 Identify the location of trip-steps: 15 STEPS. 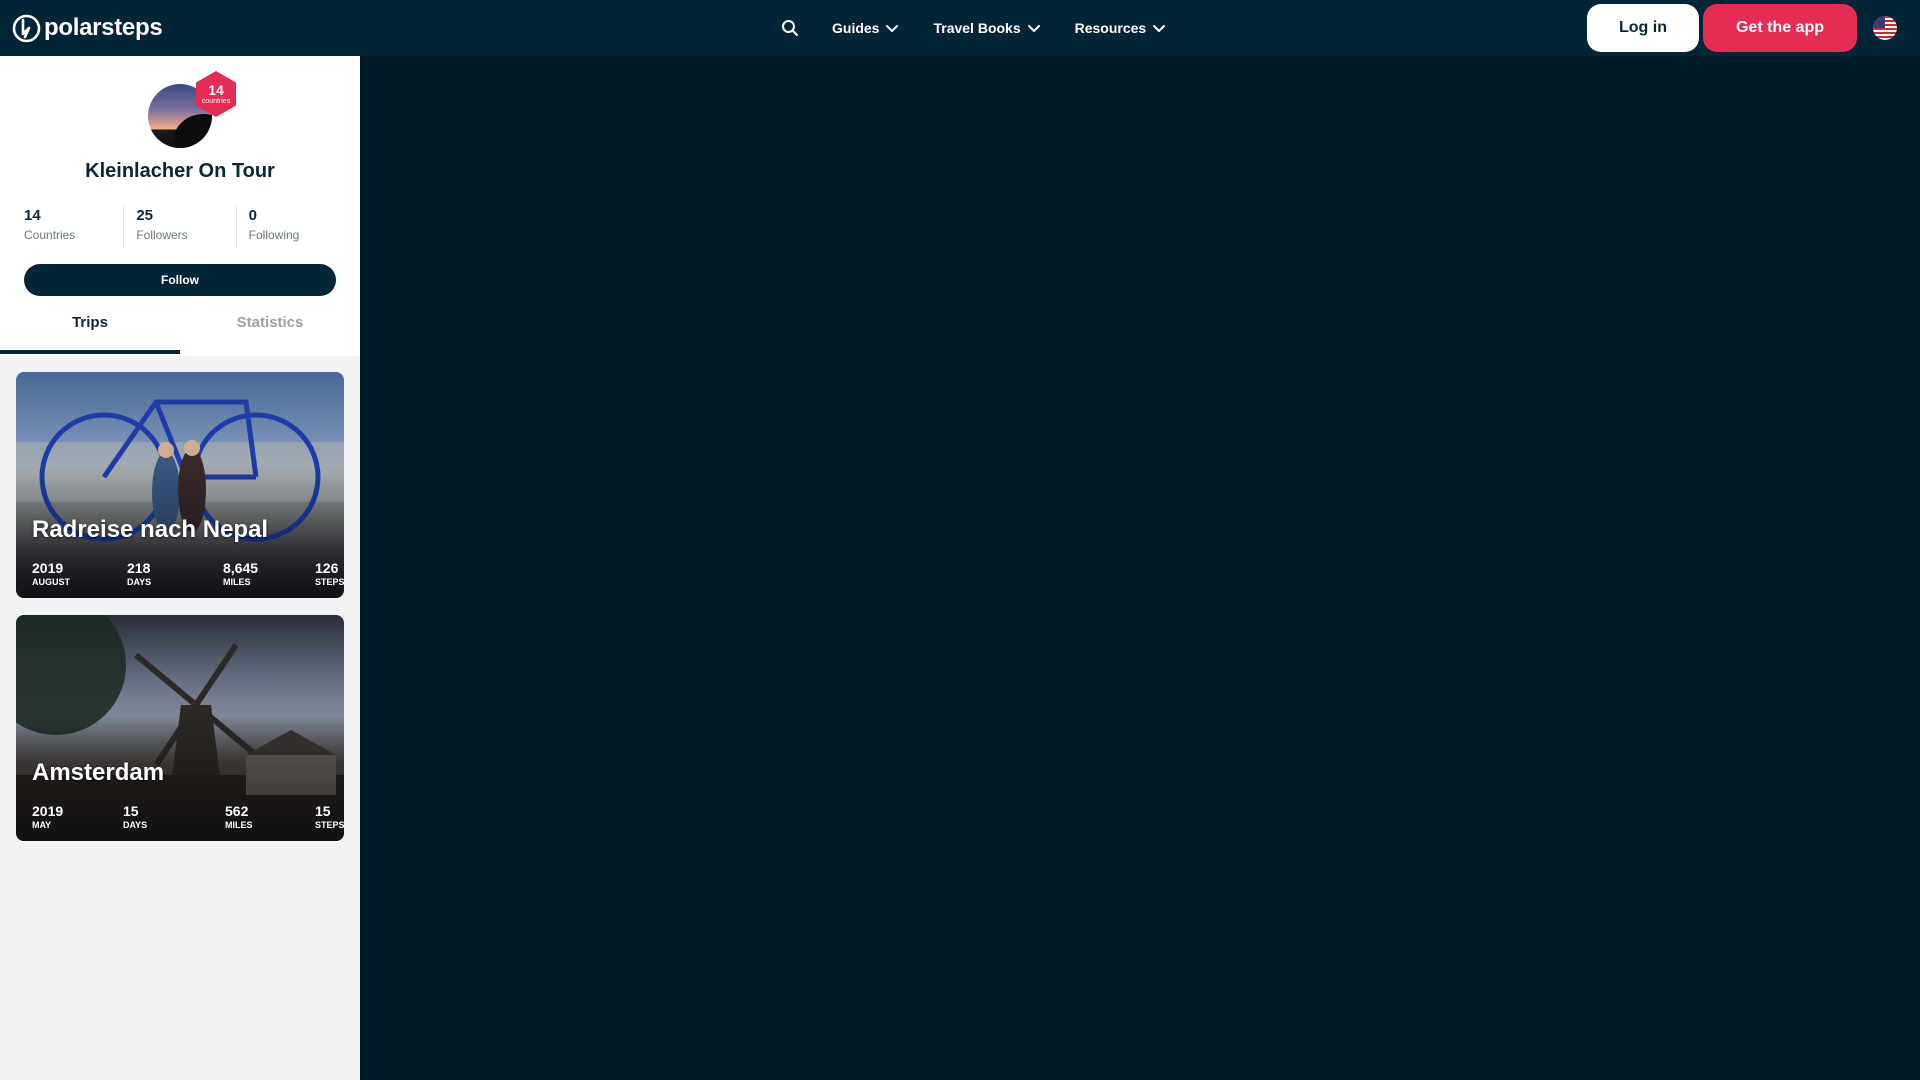
(329, 817).